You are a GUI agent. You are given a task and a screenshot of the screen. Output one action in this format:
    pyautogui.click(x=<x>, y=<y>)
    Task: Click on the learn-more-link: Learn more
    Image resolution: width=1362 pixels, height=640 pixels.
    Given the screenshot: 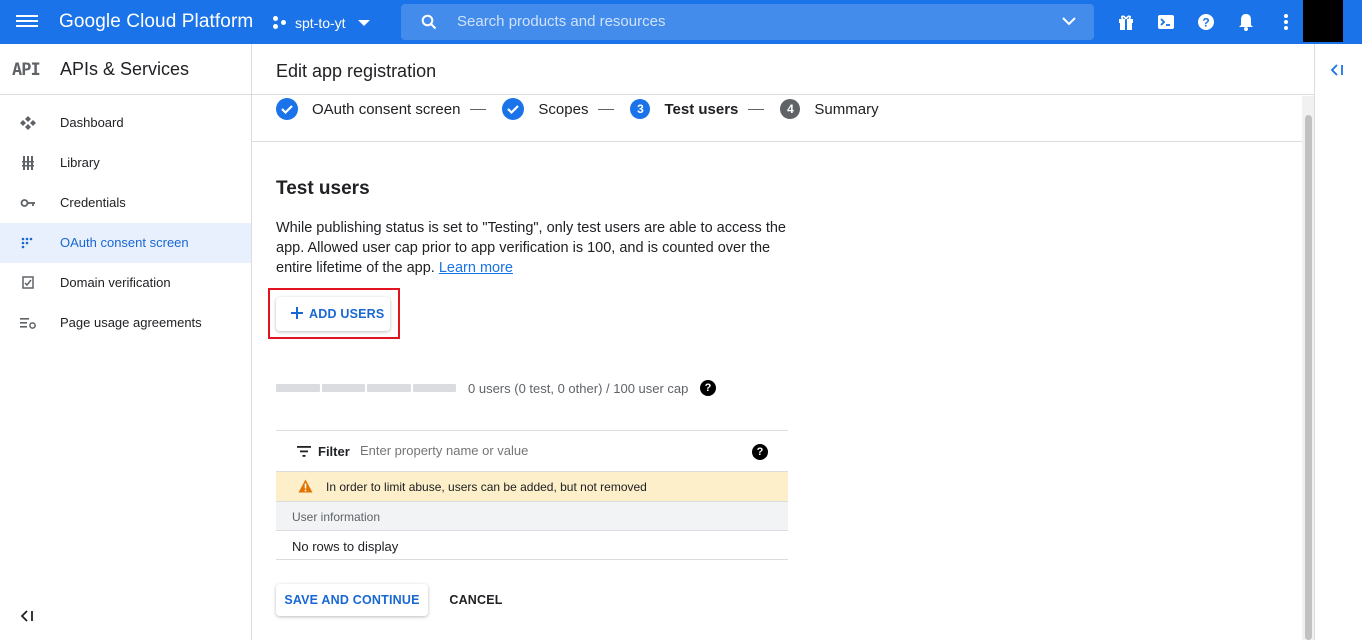 What is the action you would take?
    pyautogui.click(x=476, y=268)
    